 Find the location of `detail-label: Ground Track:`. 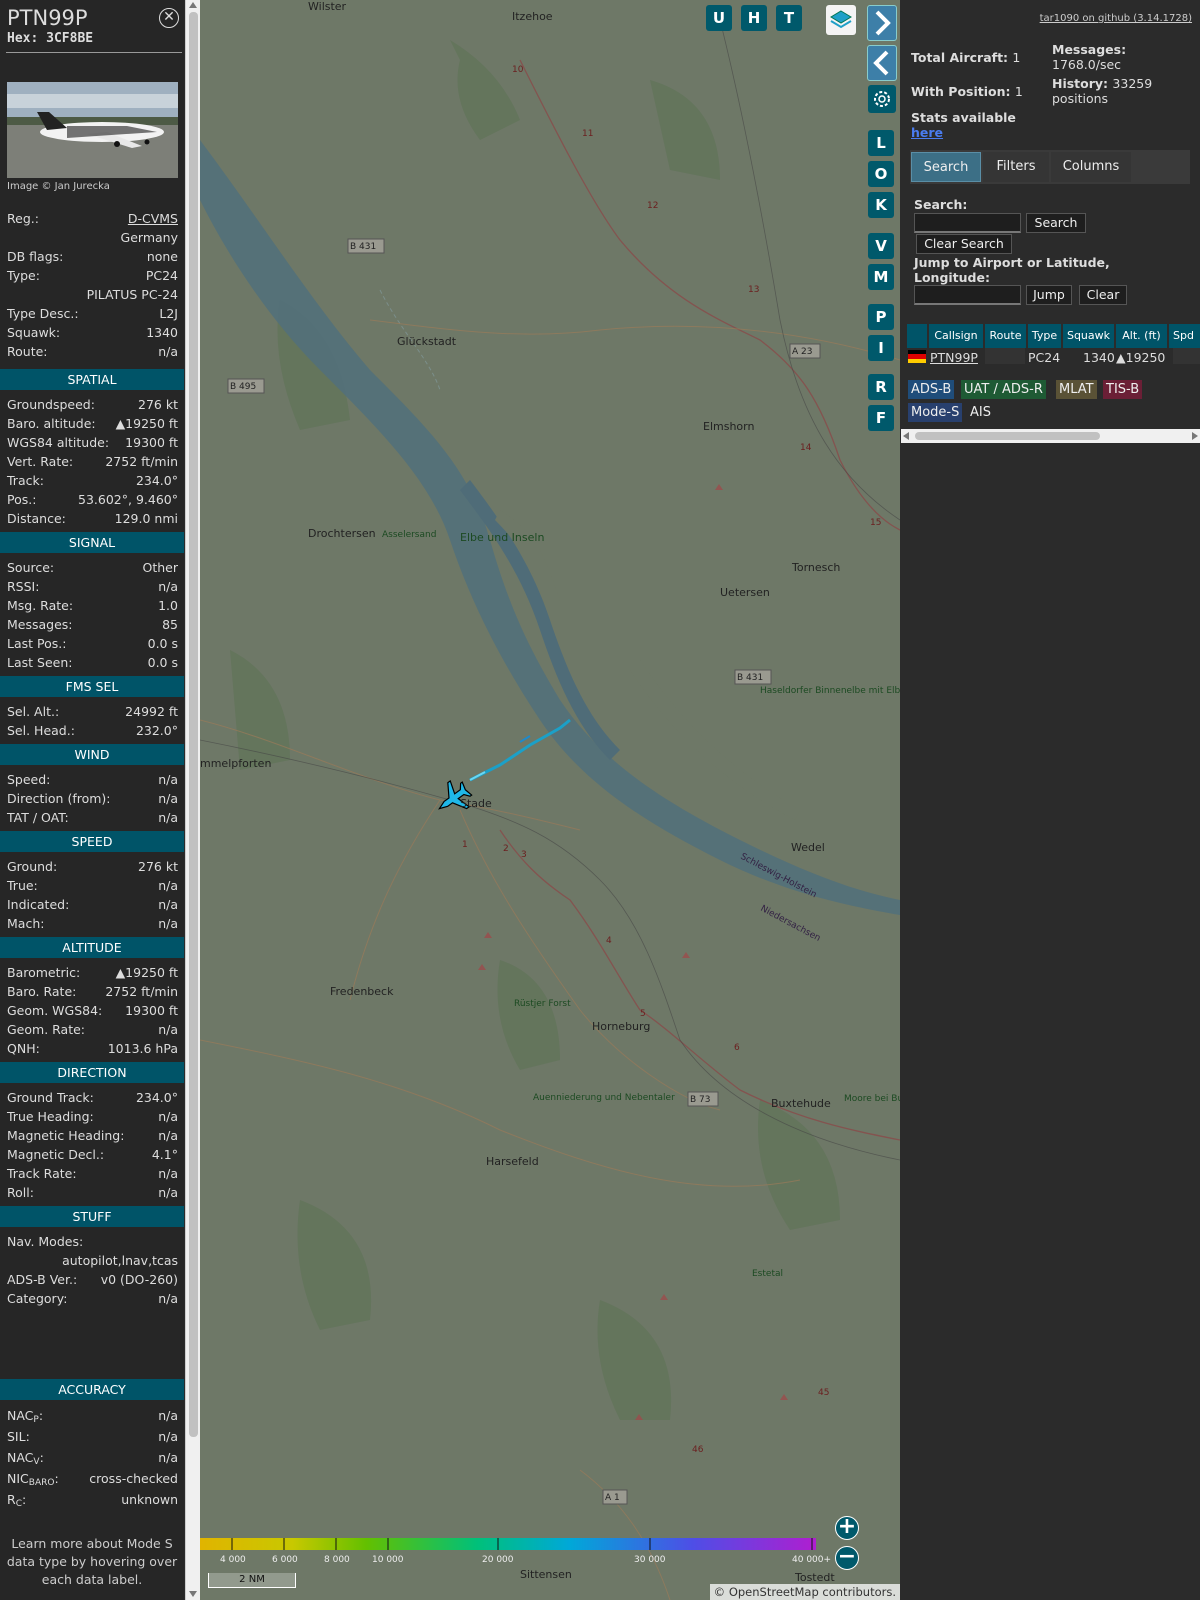

detail-label: Ground Track: is located at coordinates (50, 1097).